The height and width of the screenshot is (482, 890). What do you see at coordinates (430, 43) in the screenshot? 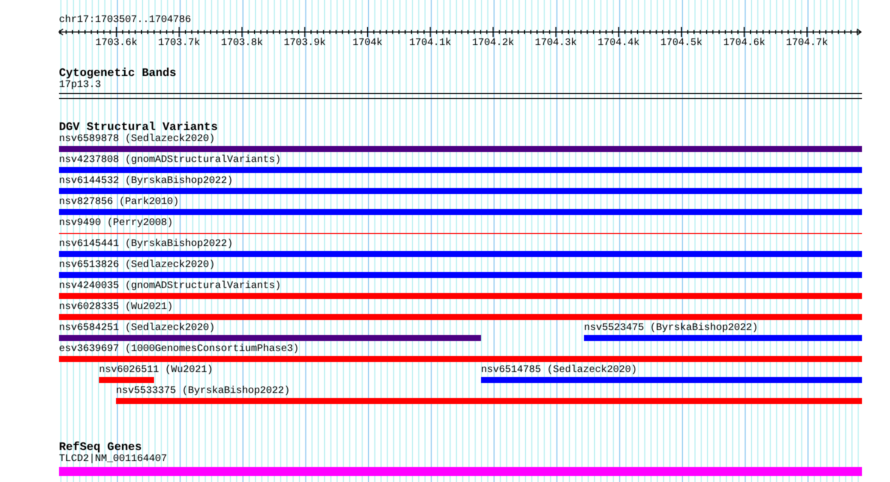
I see `ruler-label: 1704.1k` at bounding box center [430, 43].